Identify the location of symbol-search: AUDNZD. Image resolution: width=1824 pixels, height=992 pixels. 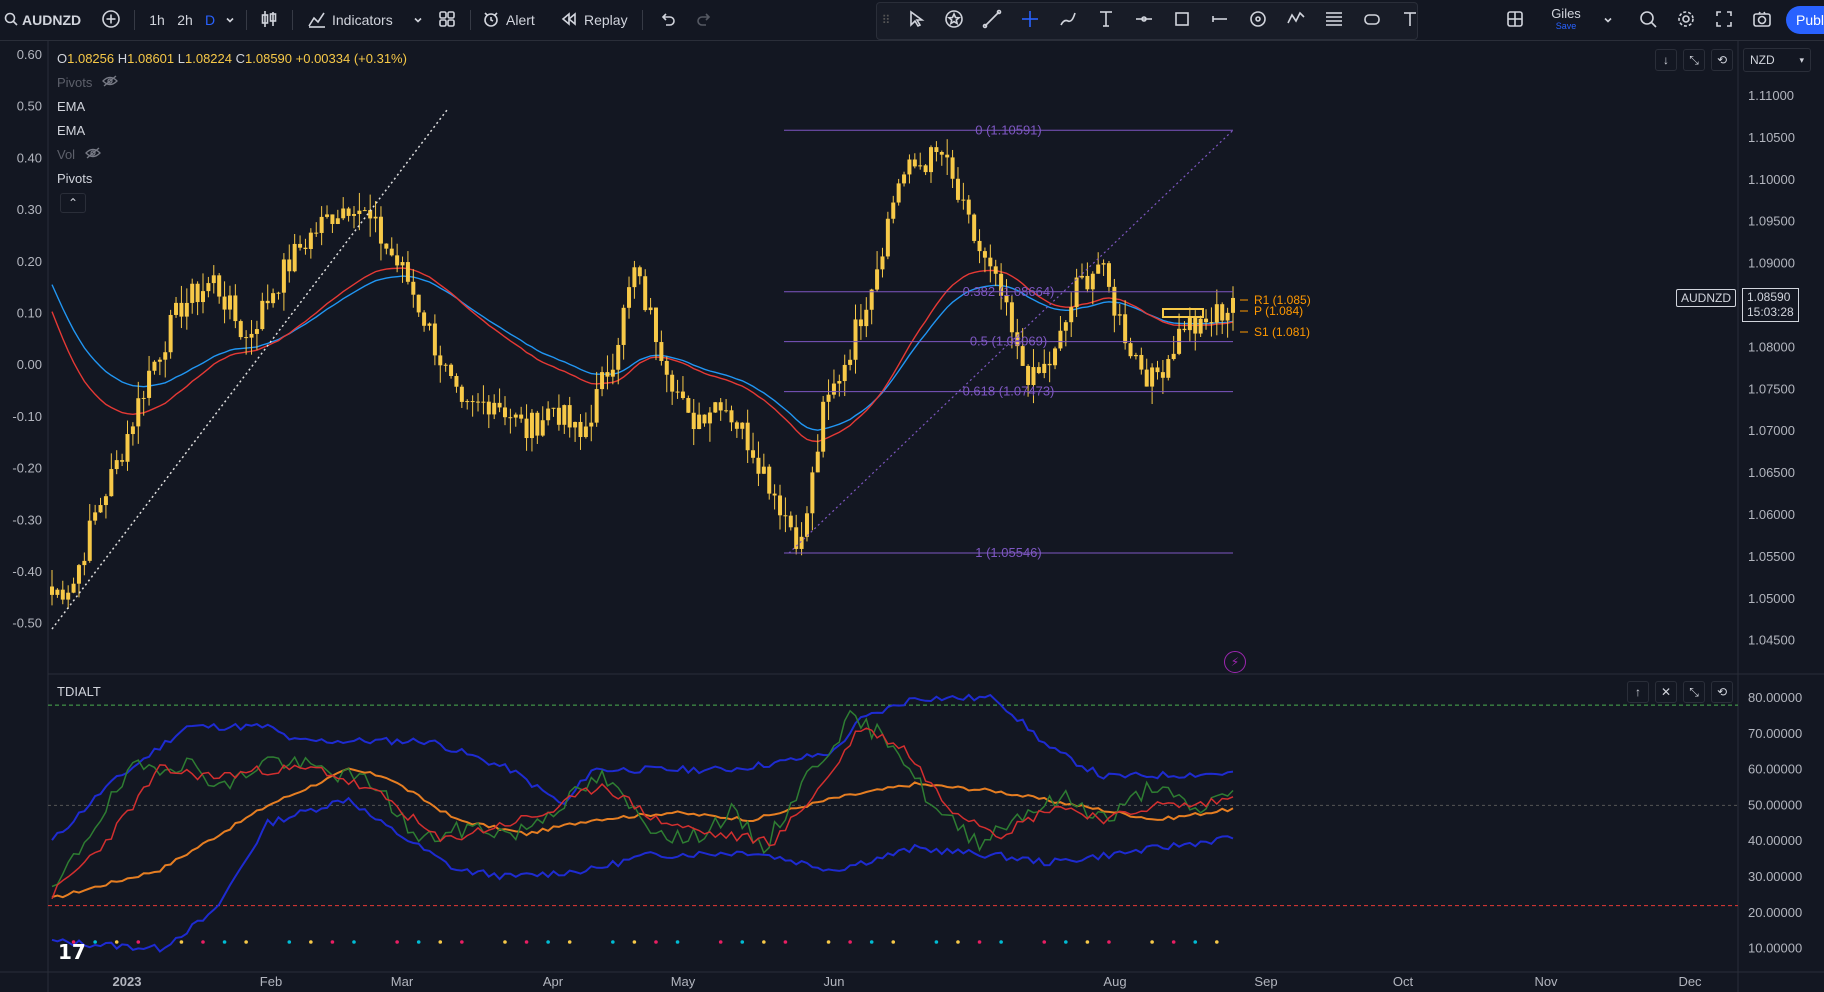
(46, 20).